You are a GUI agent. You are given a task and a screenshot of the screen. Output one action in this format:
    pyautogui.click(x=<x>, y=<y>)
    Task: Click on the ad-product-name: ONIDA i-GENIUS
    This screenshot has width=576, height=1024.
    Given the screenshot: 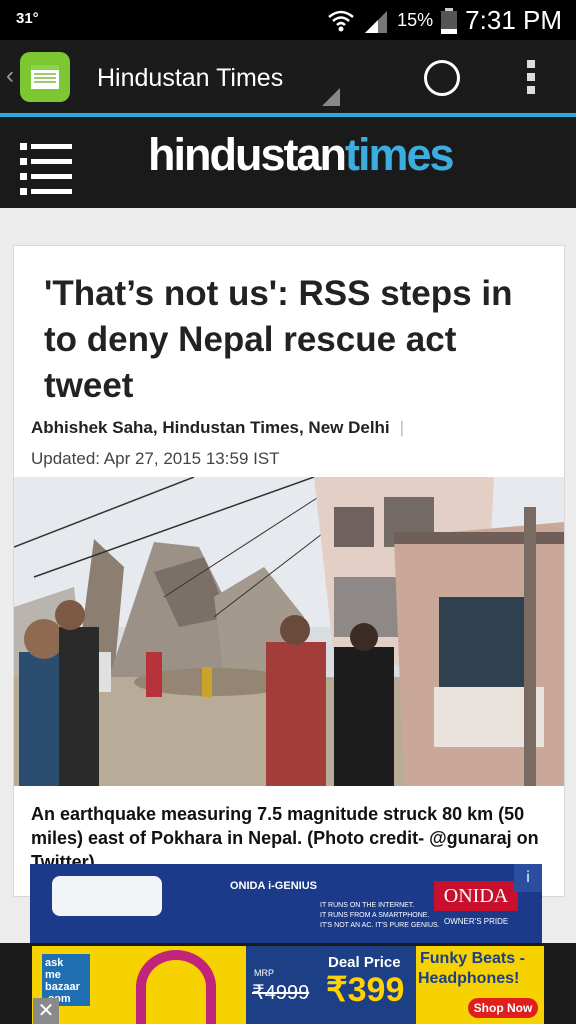 What is the action you would take?
    pyautogui.click(x=273, y=886)
    